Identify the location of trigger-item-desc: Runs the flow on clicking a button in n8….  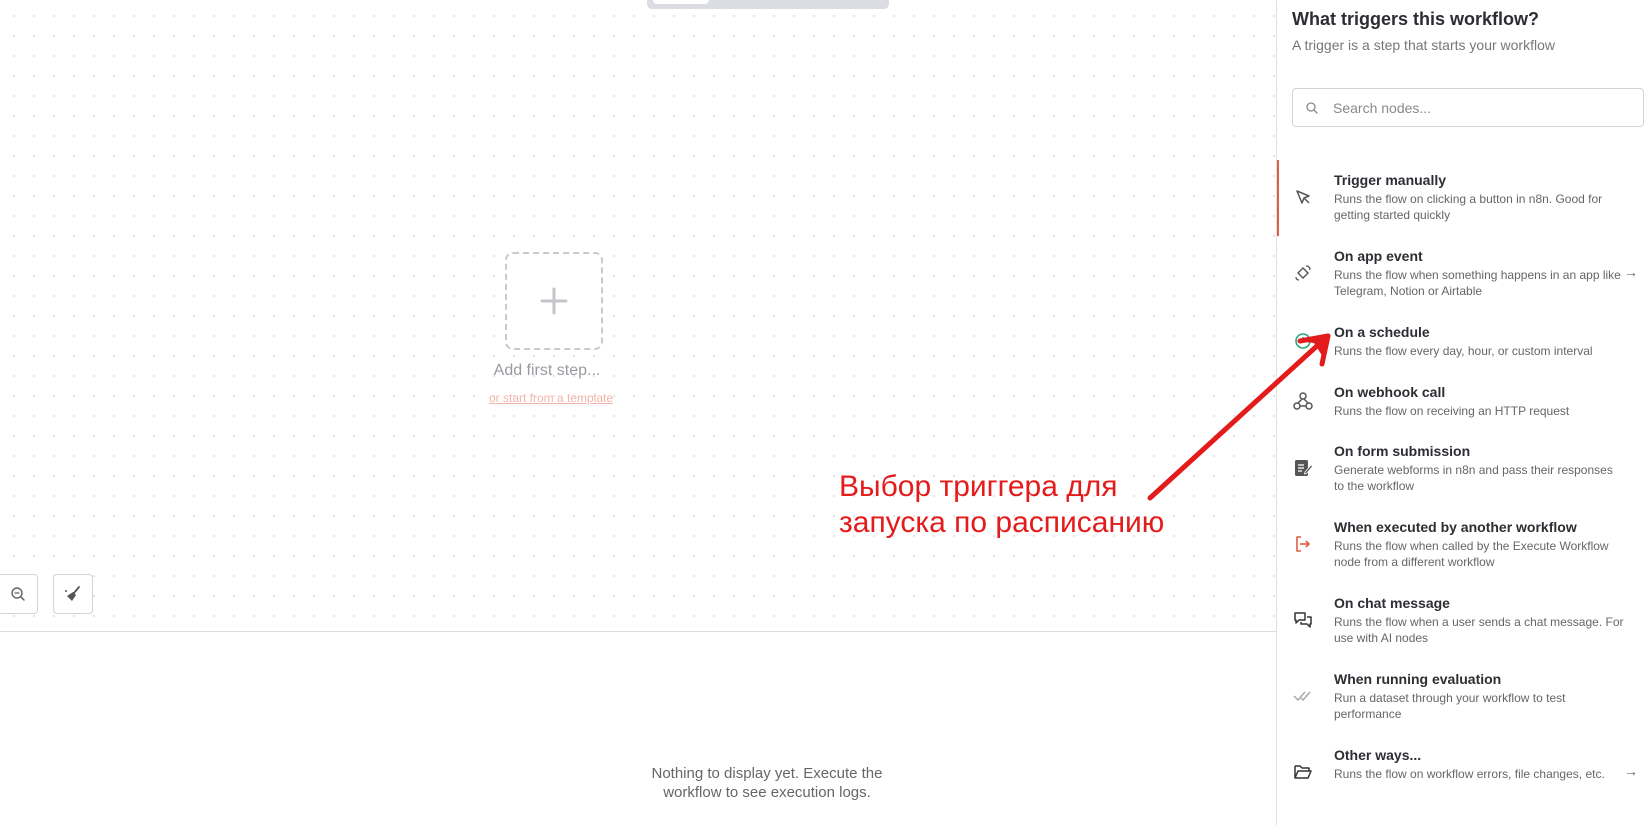
(1468, 207).